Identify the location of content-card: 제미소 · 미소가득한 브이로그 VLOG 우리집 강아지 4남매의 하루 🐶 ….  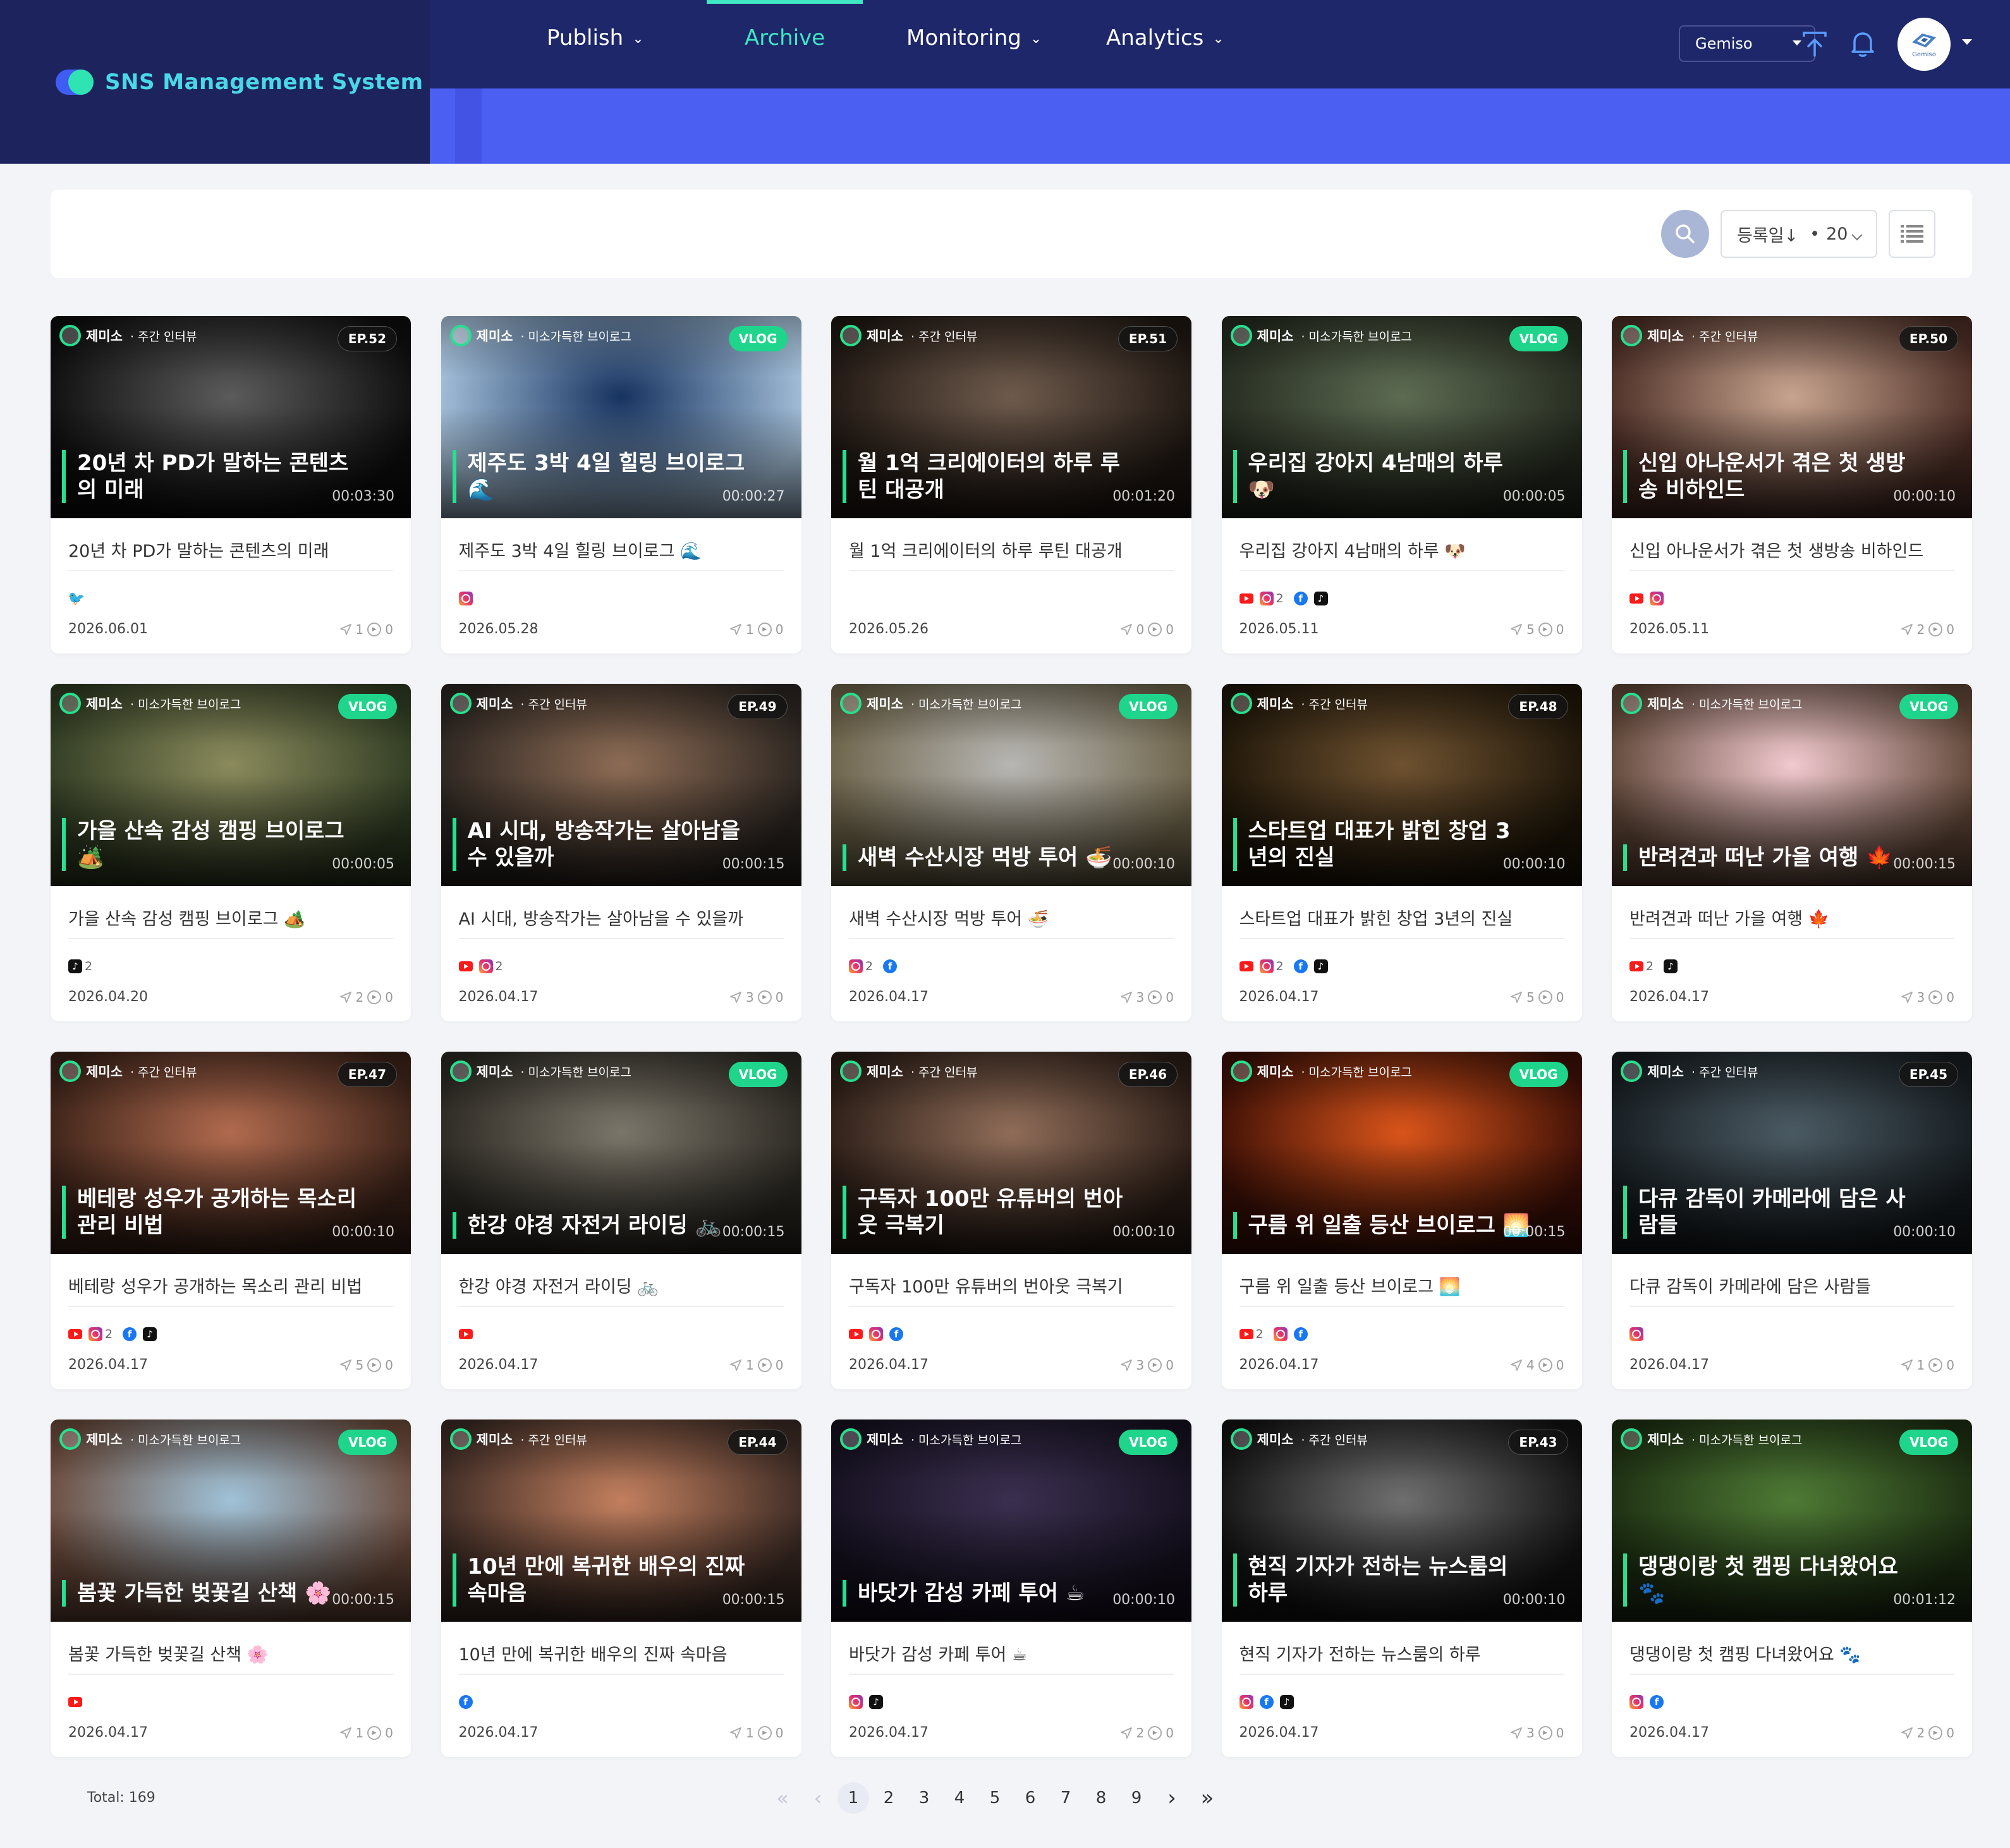
(1401, 484).